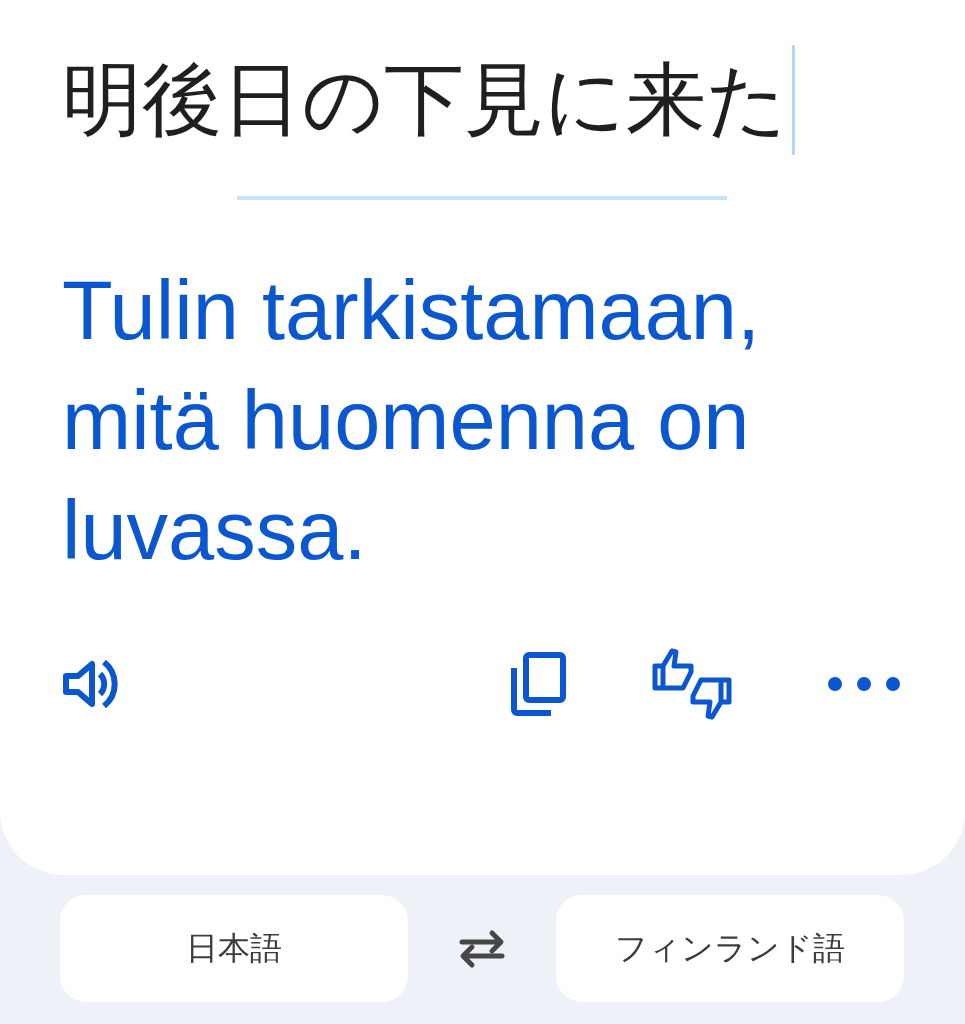 This screenshot has width=965, height=1024. What do you see at coordinates (425, 100) in the screenshot?
I see `source-text: 明後日の下見に来た` at bounding box center [425, 100].